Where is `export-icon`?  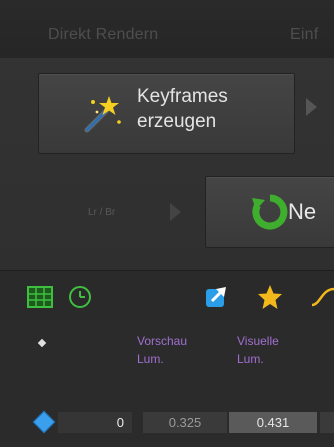
export-icon is located at coordinates (216, 297).